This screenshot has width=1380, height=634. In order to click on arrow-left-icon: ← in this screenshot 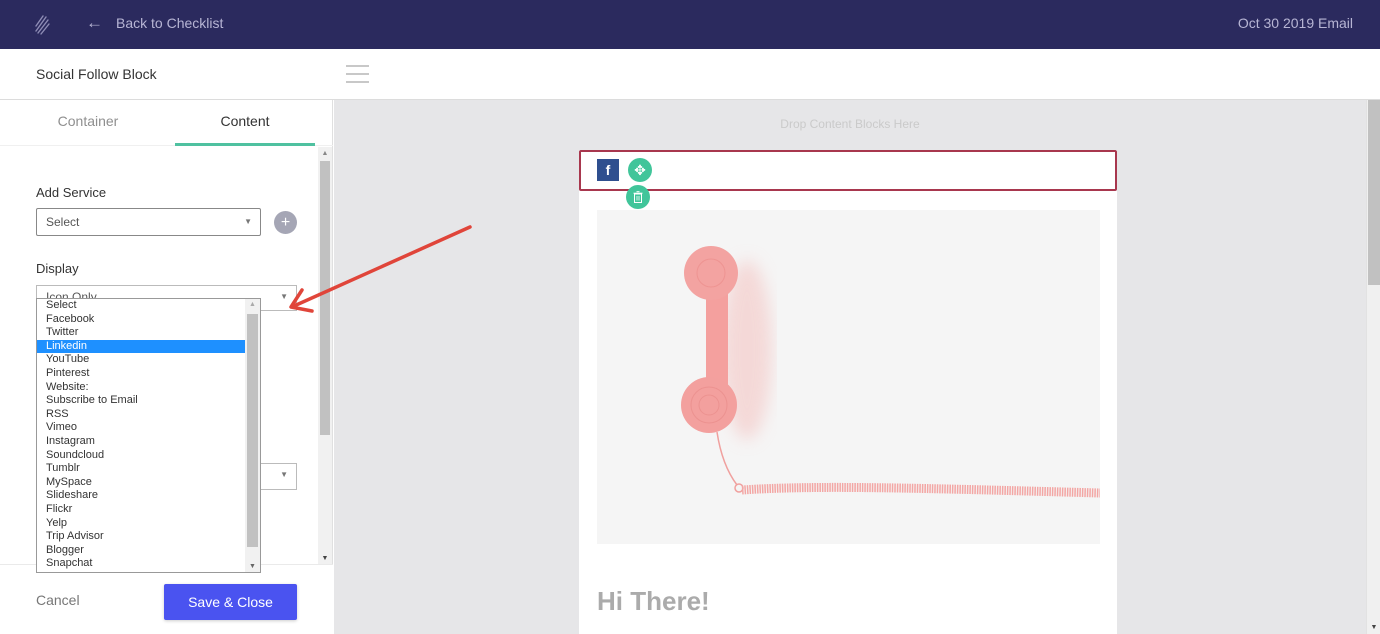, I will do `click(94, 22)`.